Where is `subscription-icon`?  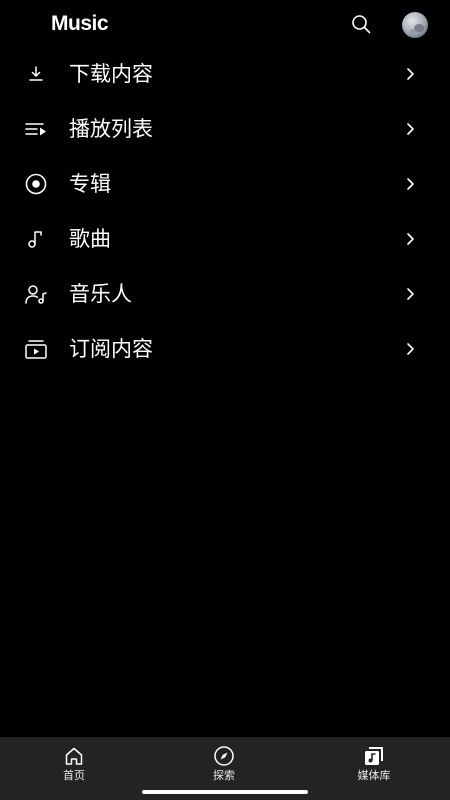
subscription-icon is located at coordinates (36, 349).